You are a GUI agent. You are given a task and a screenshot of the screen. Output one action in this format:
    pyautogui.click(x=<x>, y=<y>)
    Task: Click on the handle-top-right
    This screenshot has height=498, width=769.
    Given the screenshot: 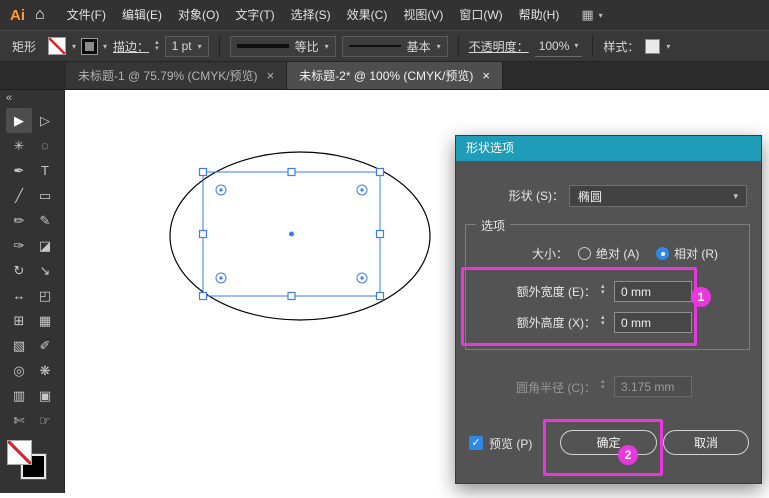 What is the action you would take?
    pyautogui.click(x=380, y=172)
    